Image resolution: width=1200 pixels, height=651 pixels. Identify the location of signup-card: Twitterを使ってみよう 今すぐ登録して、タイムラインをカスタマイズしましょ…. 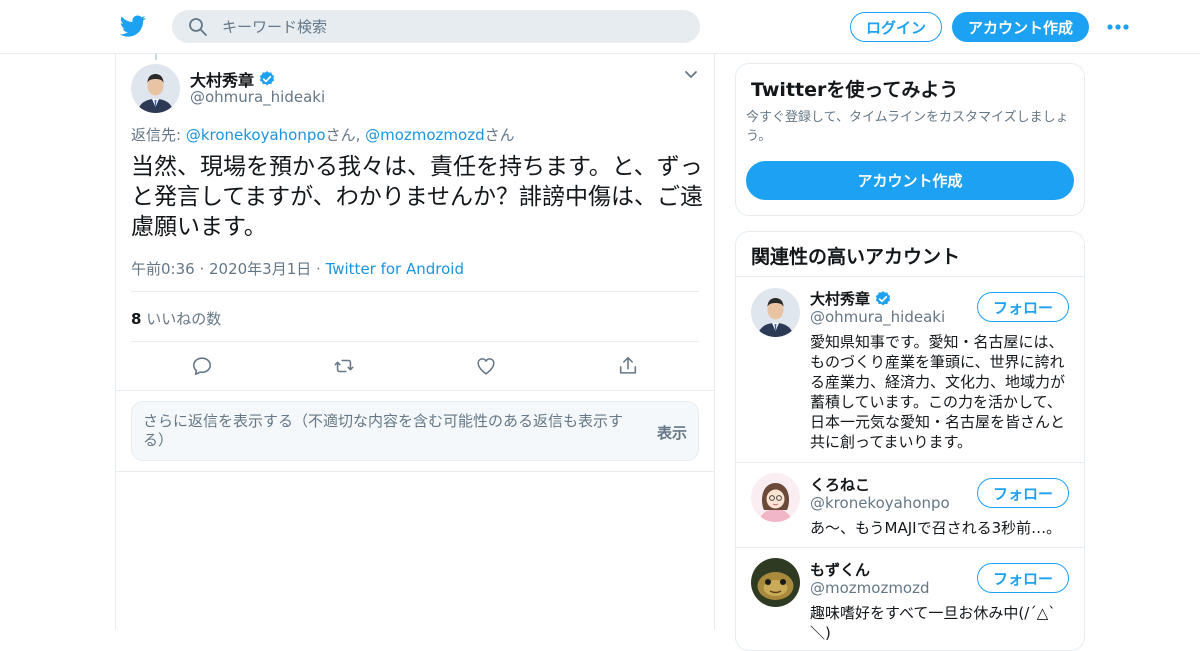
(910, 139).